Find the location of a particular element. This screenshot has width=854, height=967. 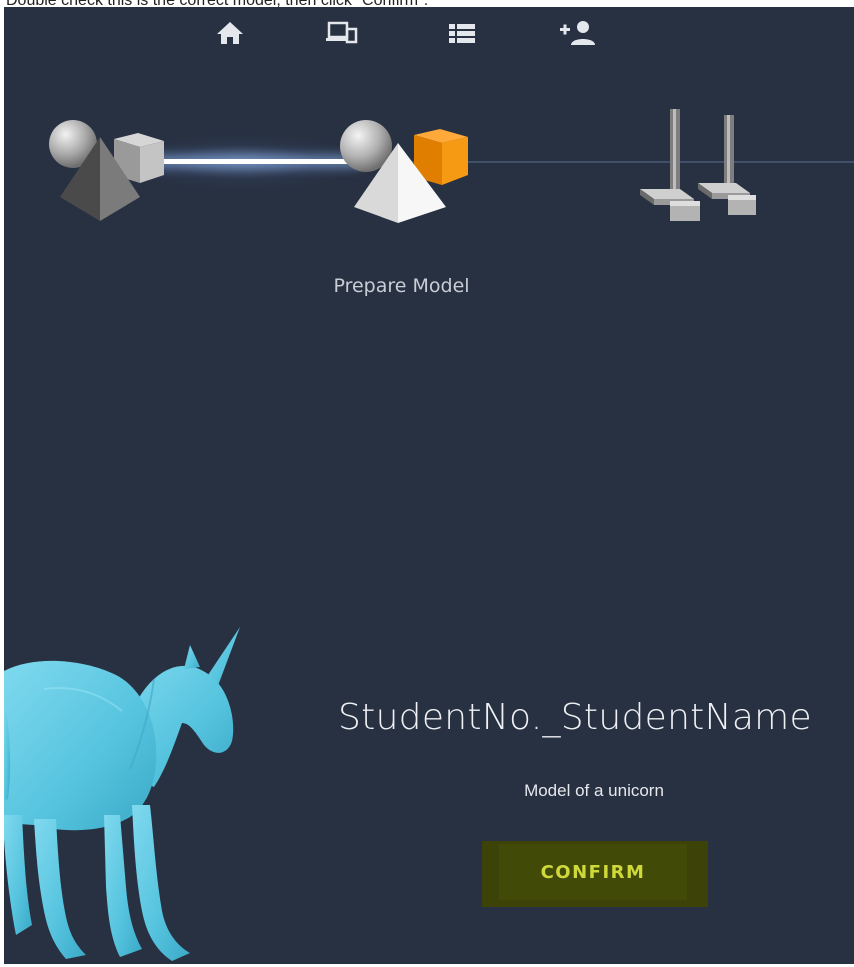

confirm-button-highlight: CONFIRM is located at coordinates (595, 874).